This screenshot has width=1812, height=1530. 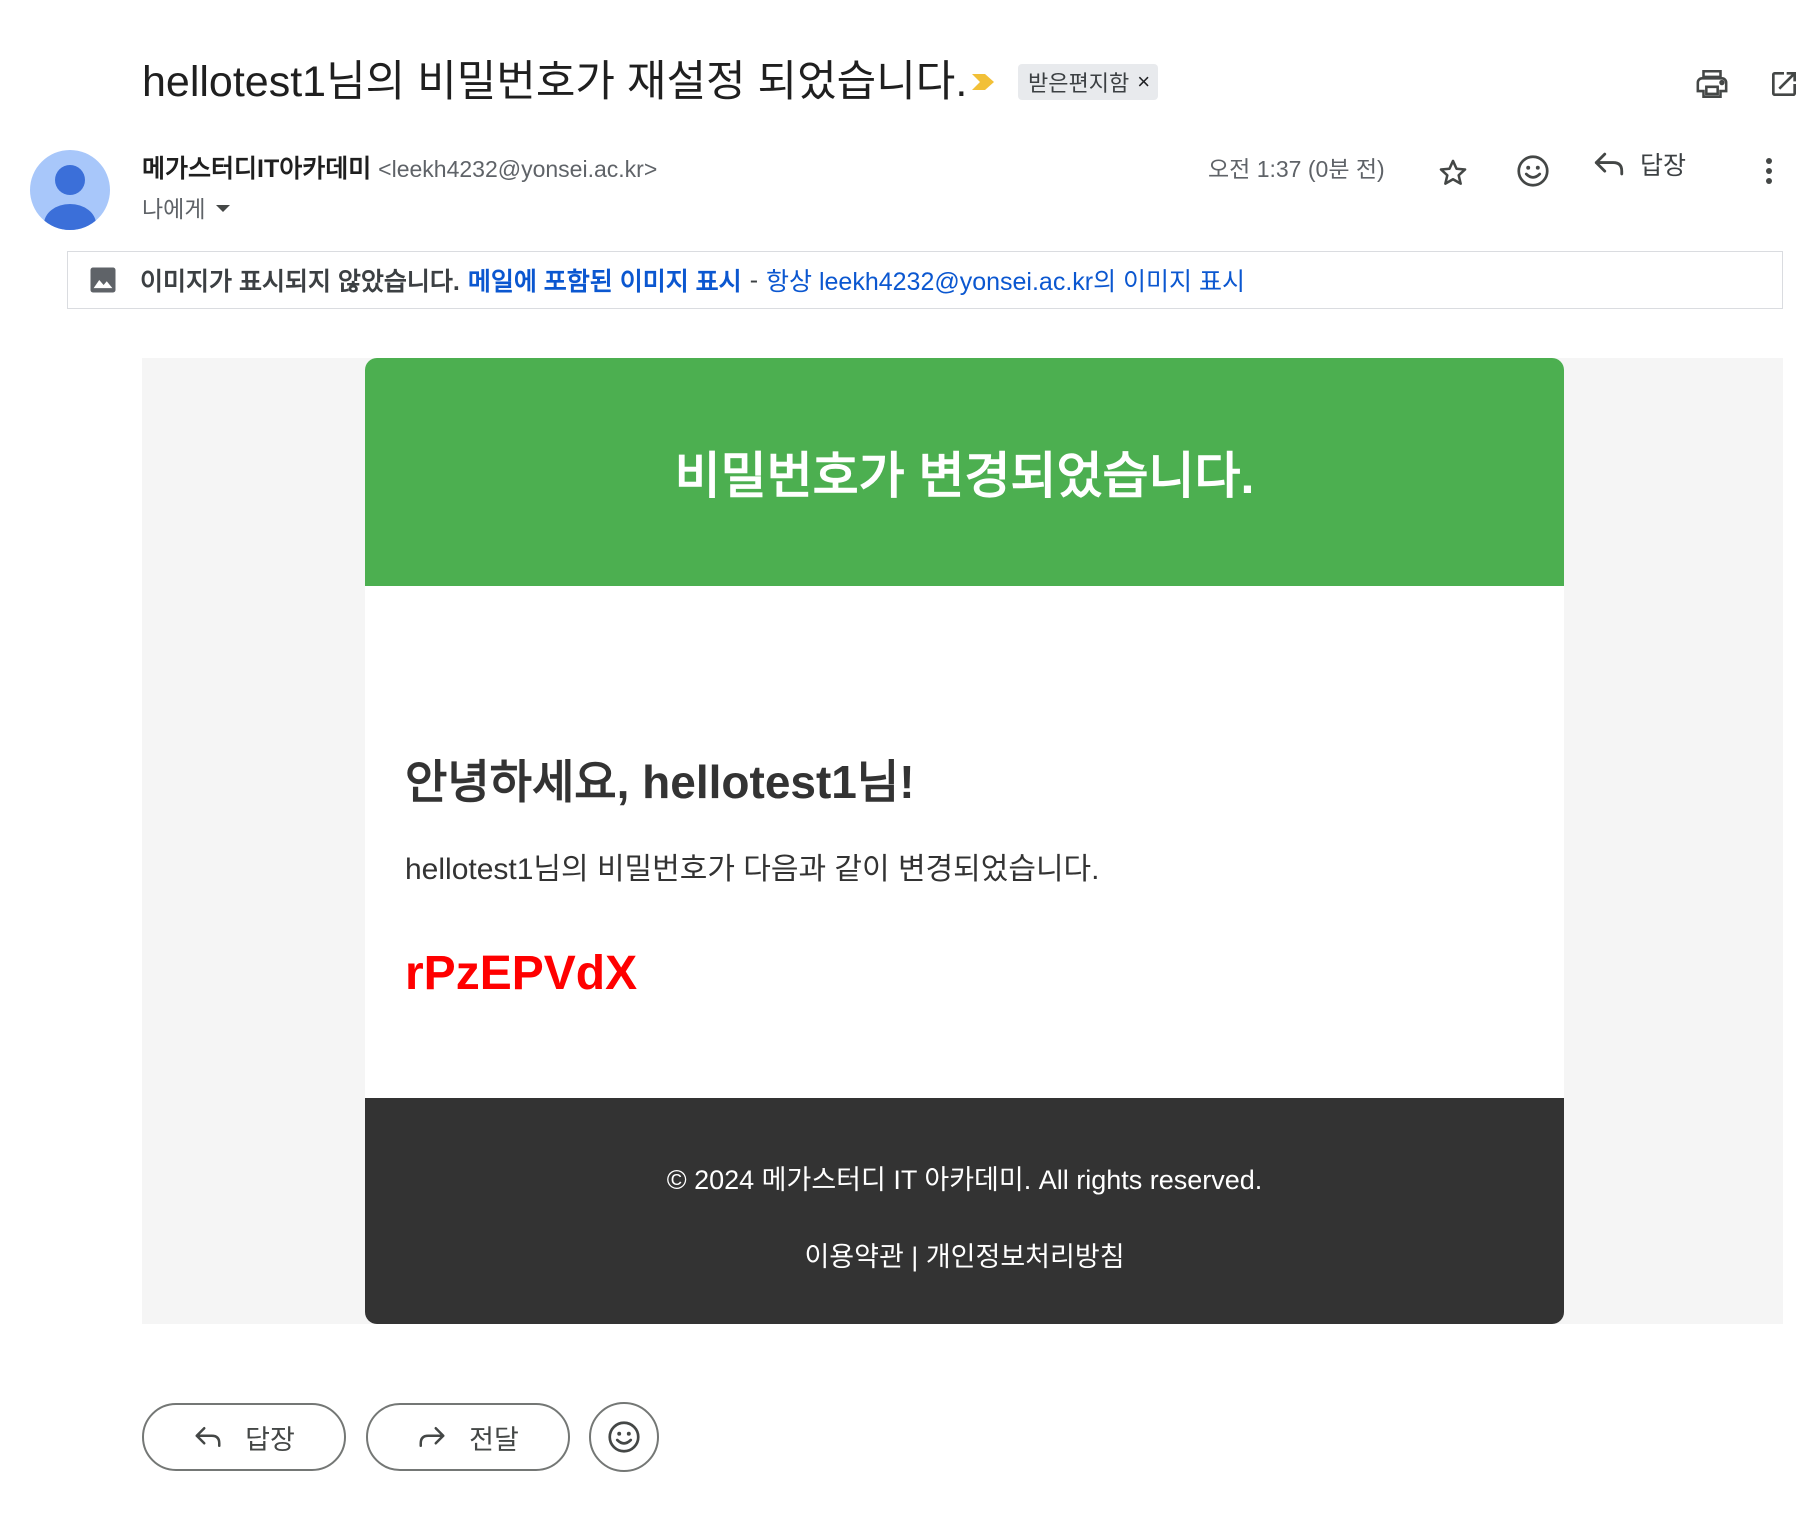 I want to click on forward-button-label: 전달, so click(x=494, y=1439).